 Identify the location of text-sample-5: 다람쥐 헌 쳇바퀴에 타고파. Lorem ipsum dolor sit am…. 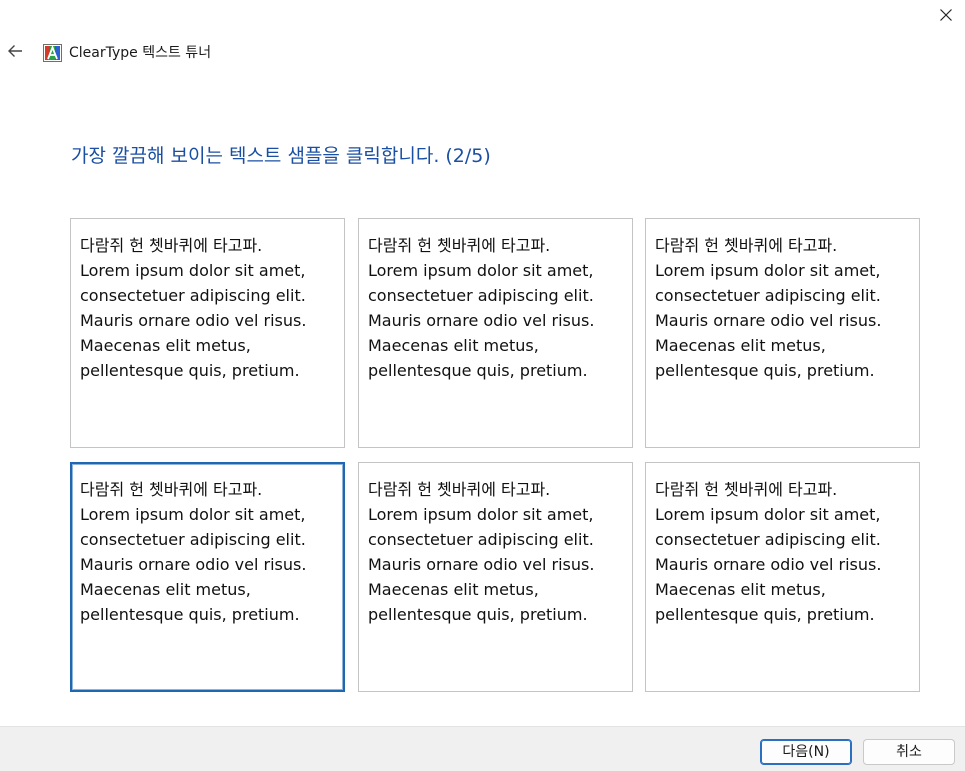
(495, 577).